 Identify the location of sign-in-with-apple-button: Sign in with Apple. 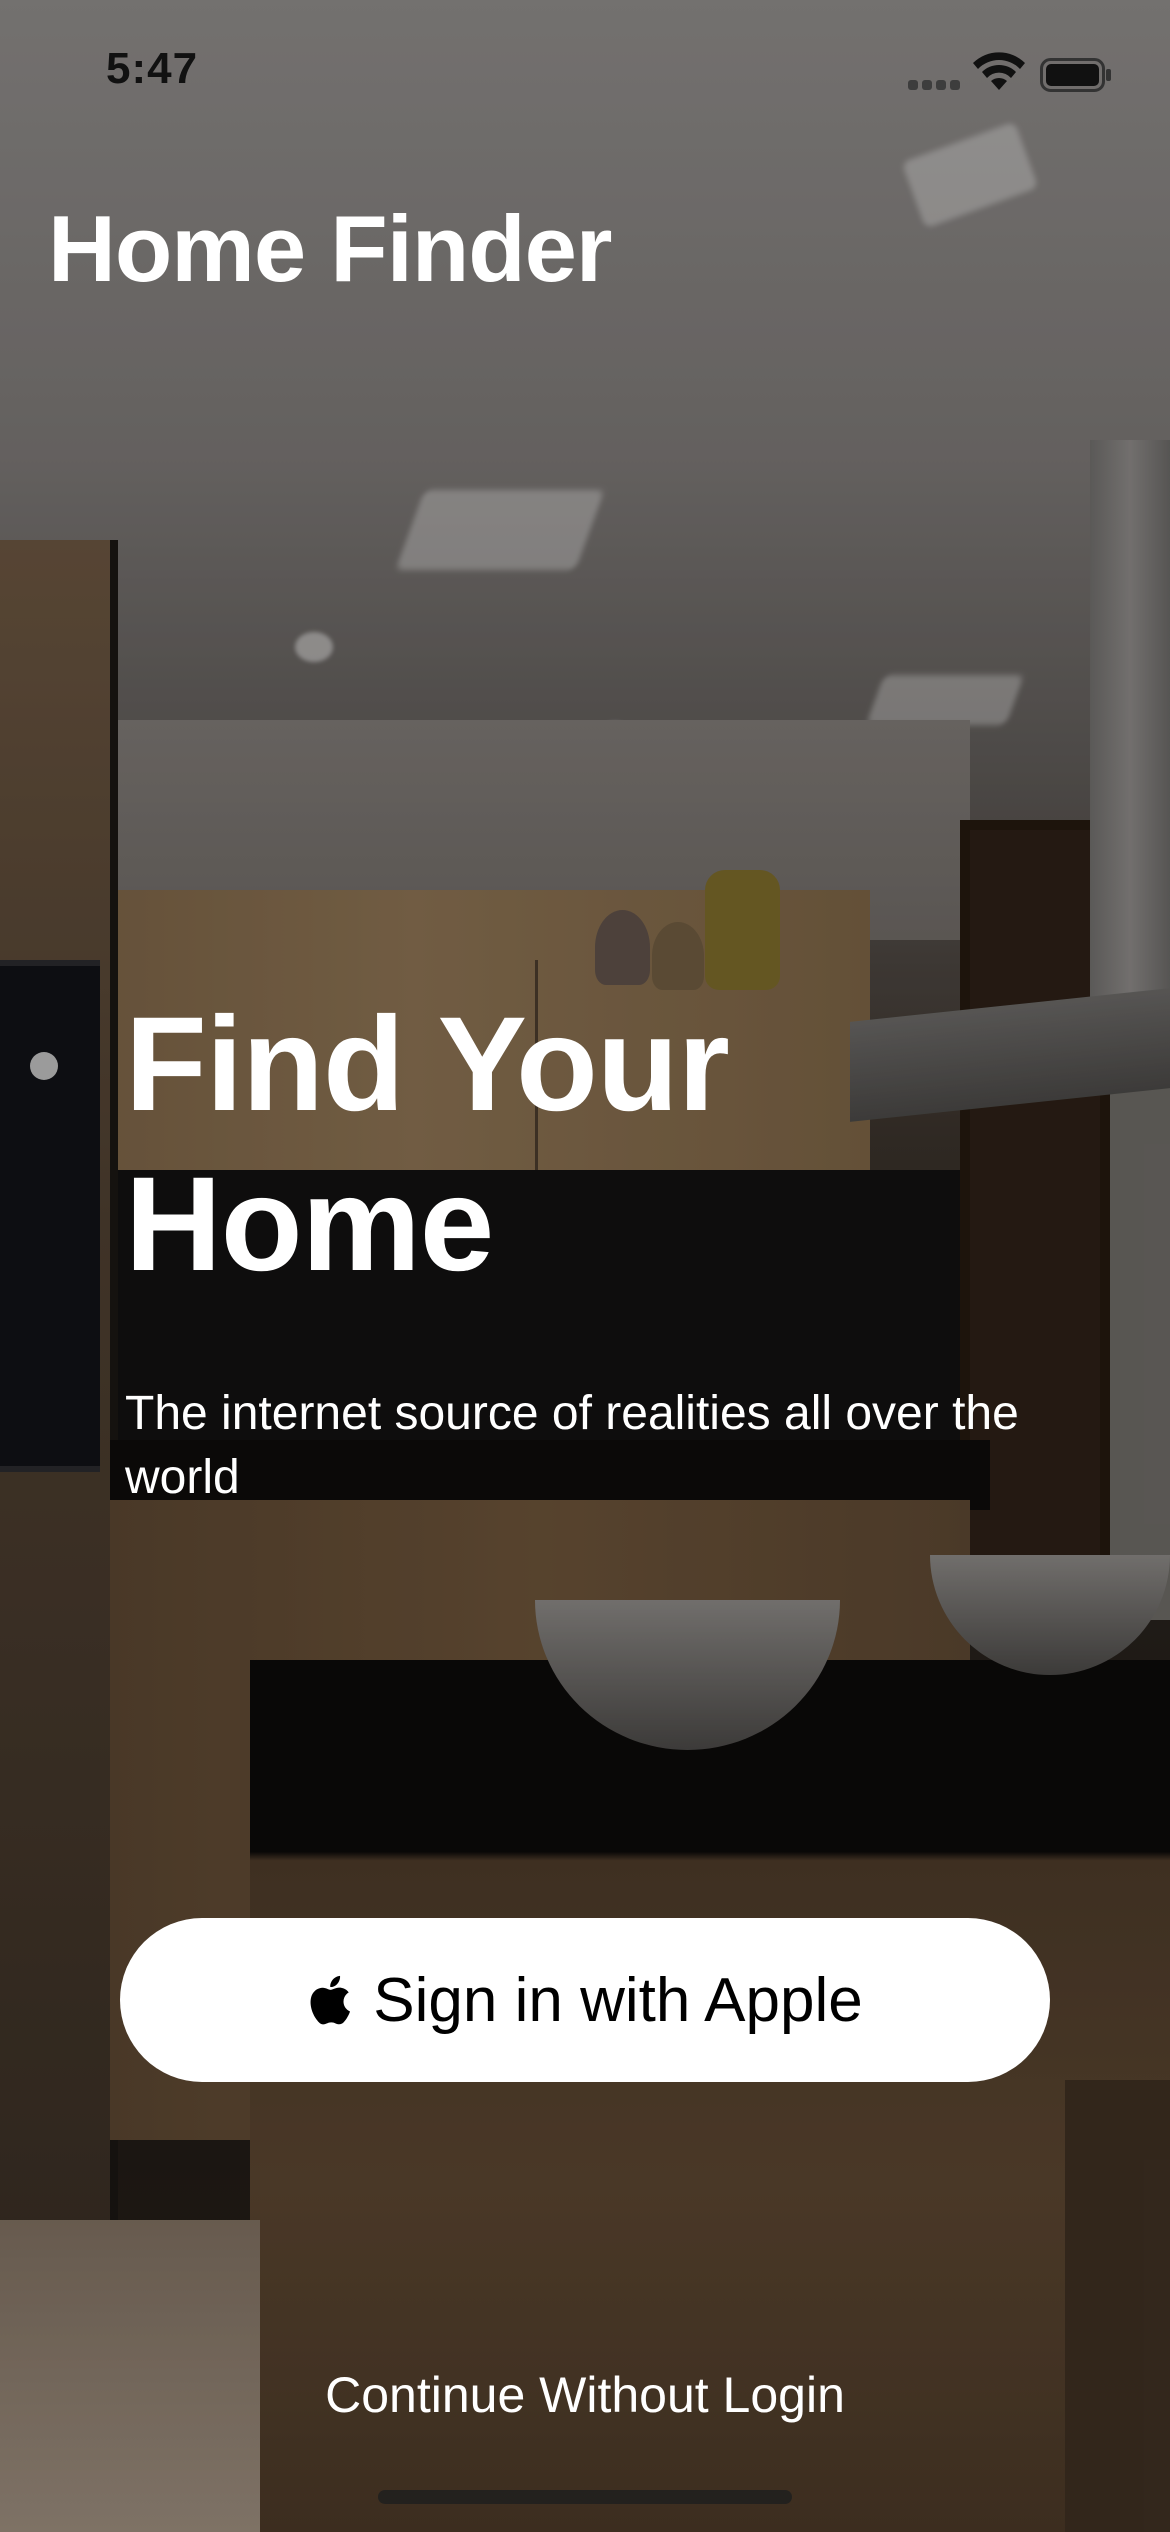
(585, 2000).